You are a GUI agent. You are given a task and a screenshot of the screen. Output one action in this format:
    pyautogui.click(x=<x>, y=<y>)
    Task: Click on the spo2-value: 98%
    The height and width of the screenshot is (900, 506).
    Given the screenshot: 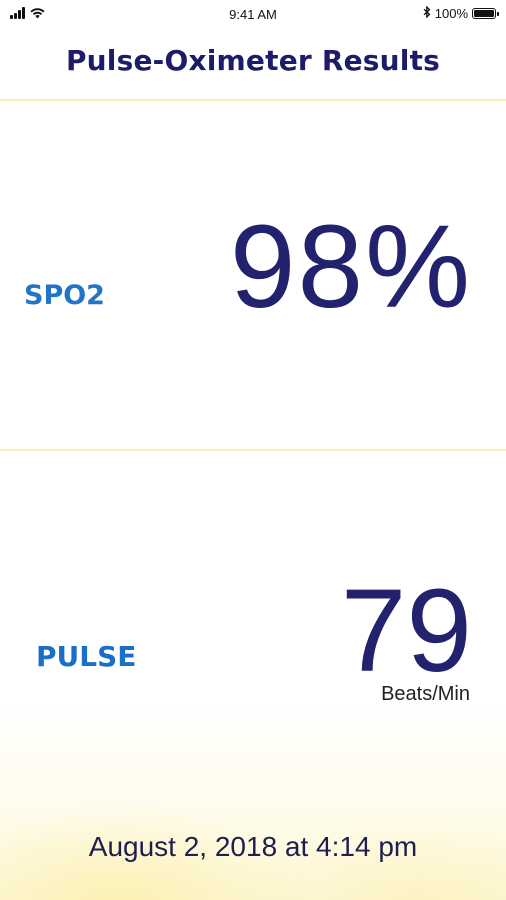 What is the action you would take?
    pyautogui.click(x=350, y=267)
    